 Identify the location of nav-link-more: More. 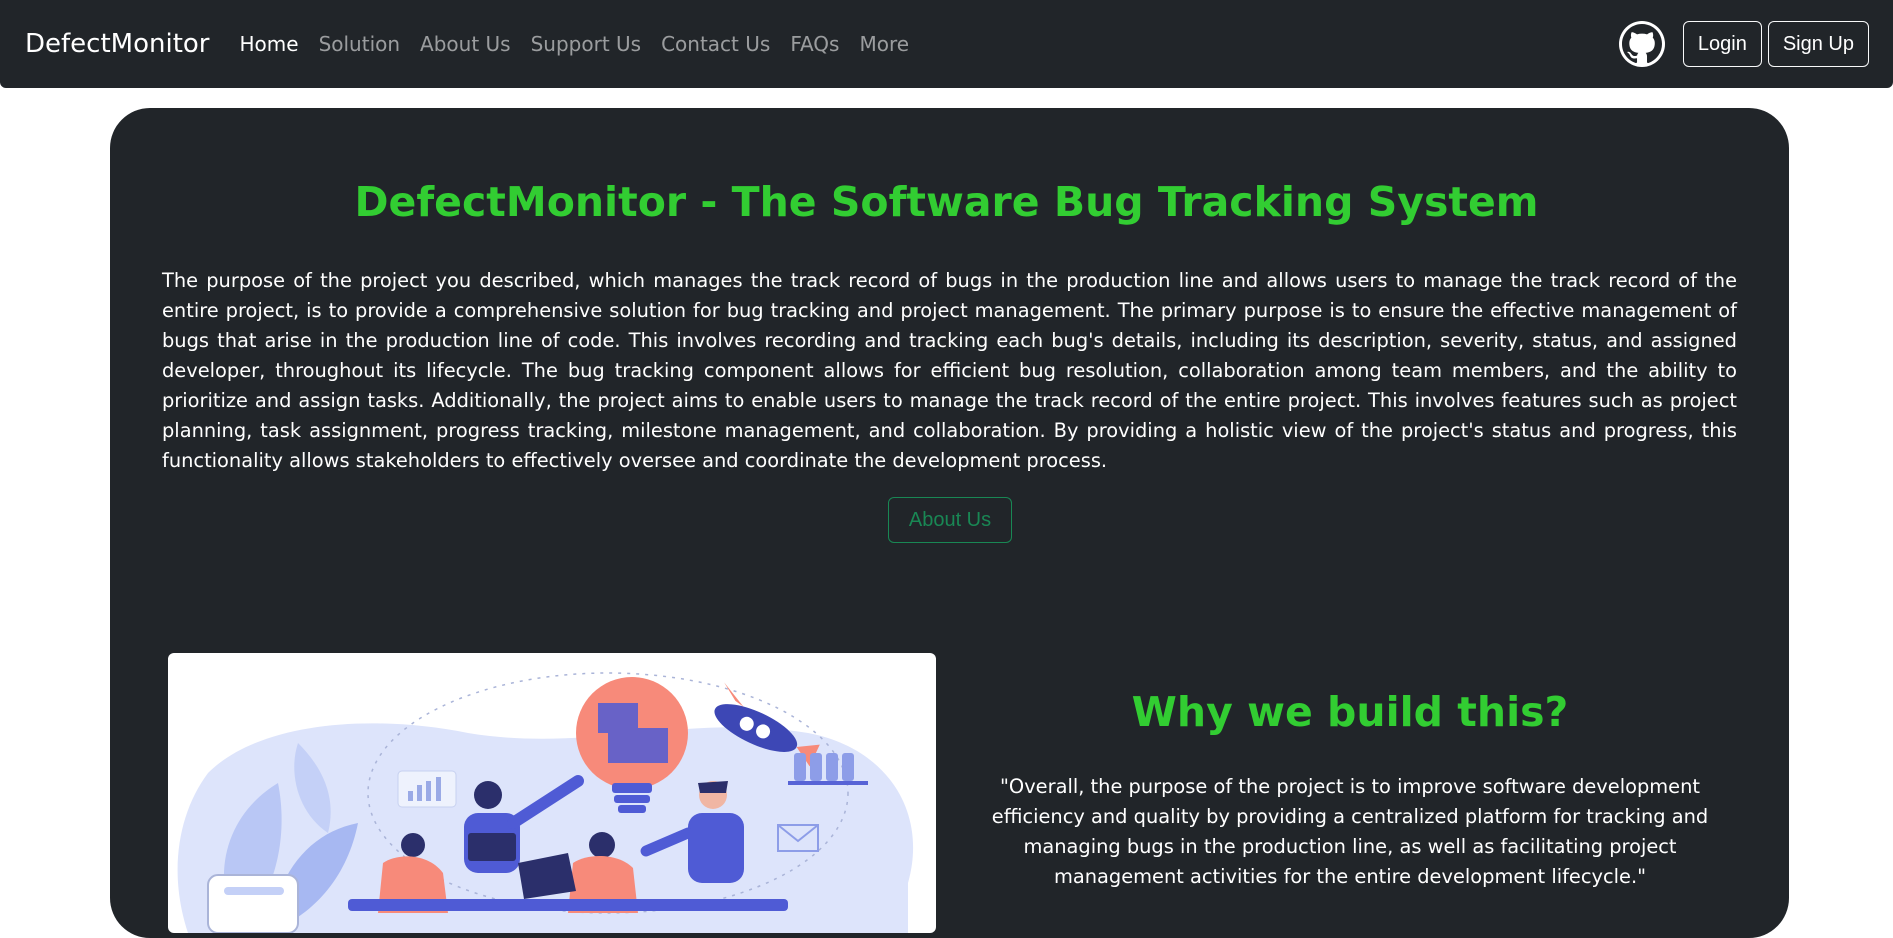
(884, 44).